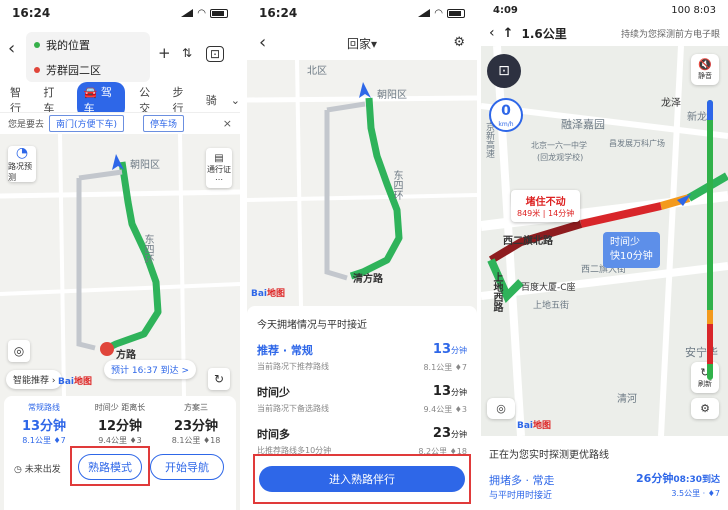 The height and width of the screenshot is (510, 728). I want to click on divider, so click(243, 255).